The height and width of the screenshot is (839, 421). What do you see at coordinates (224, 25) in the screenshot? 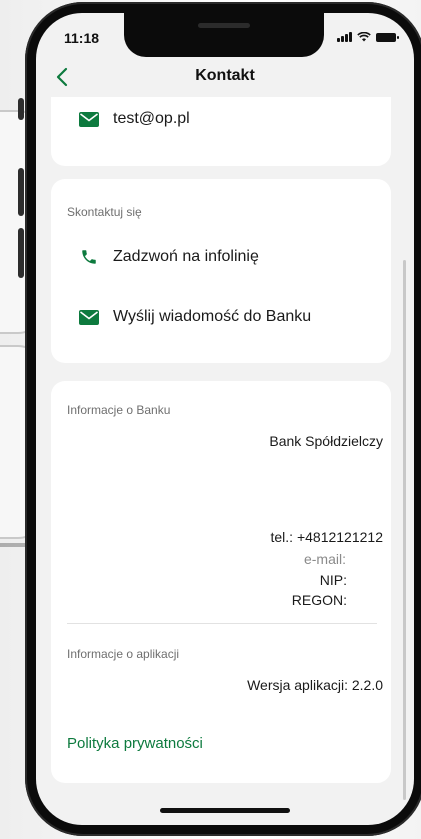
I see `speaker` at bounding box center [224, 25].